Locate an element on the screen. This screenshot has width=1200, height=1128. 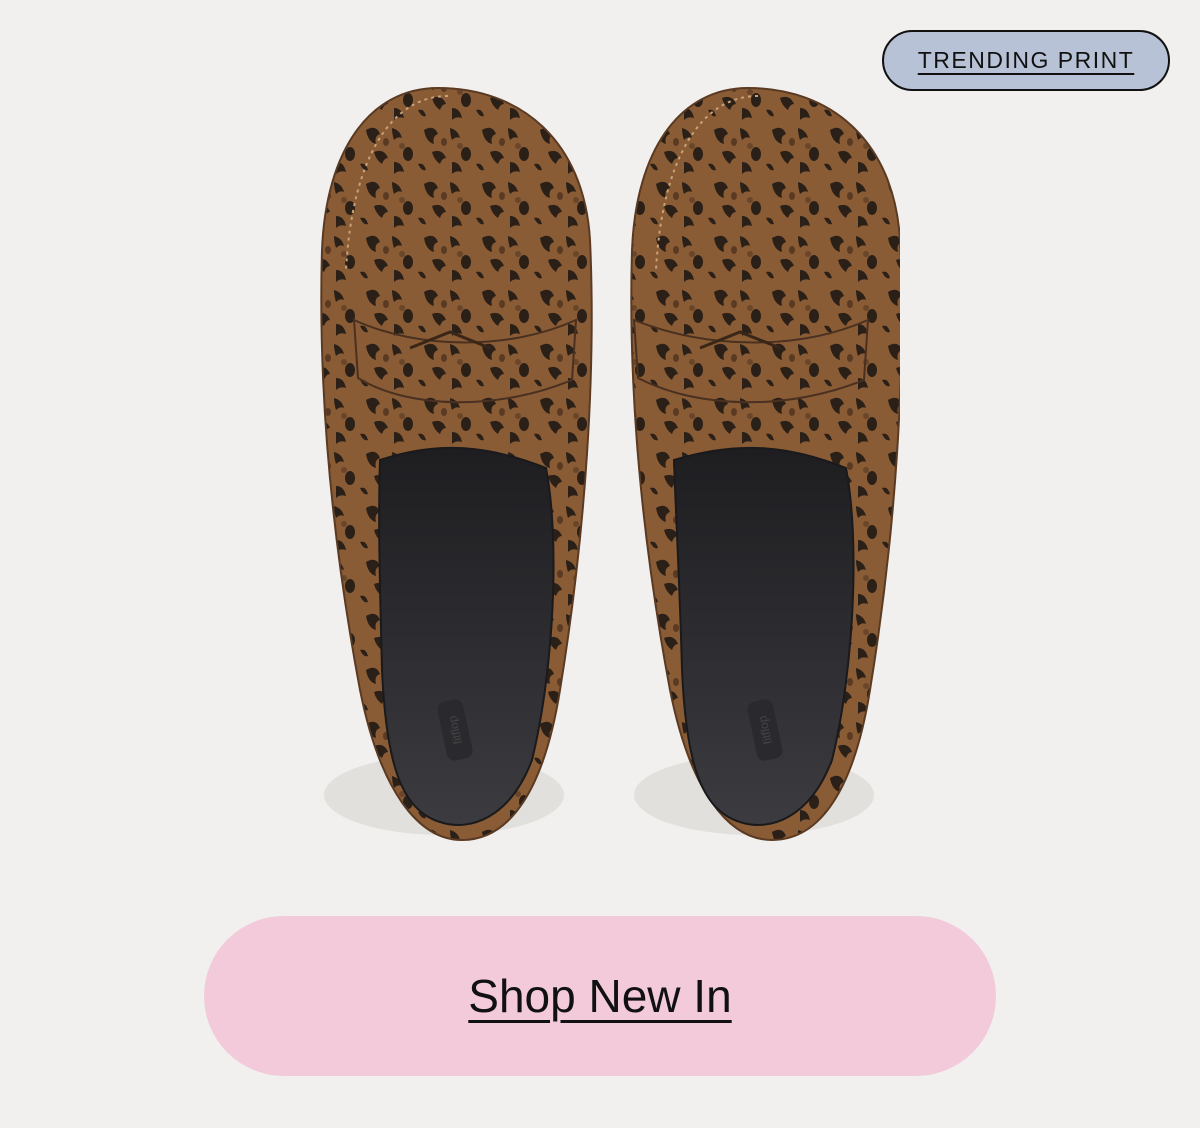
trending-print-badge: TRENDING PRINT is located at coordinates (1026, 60).